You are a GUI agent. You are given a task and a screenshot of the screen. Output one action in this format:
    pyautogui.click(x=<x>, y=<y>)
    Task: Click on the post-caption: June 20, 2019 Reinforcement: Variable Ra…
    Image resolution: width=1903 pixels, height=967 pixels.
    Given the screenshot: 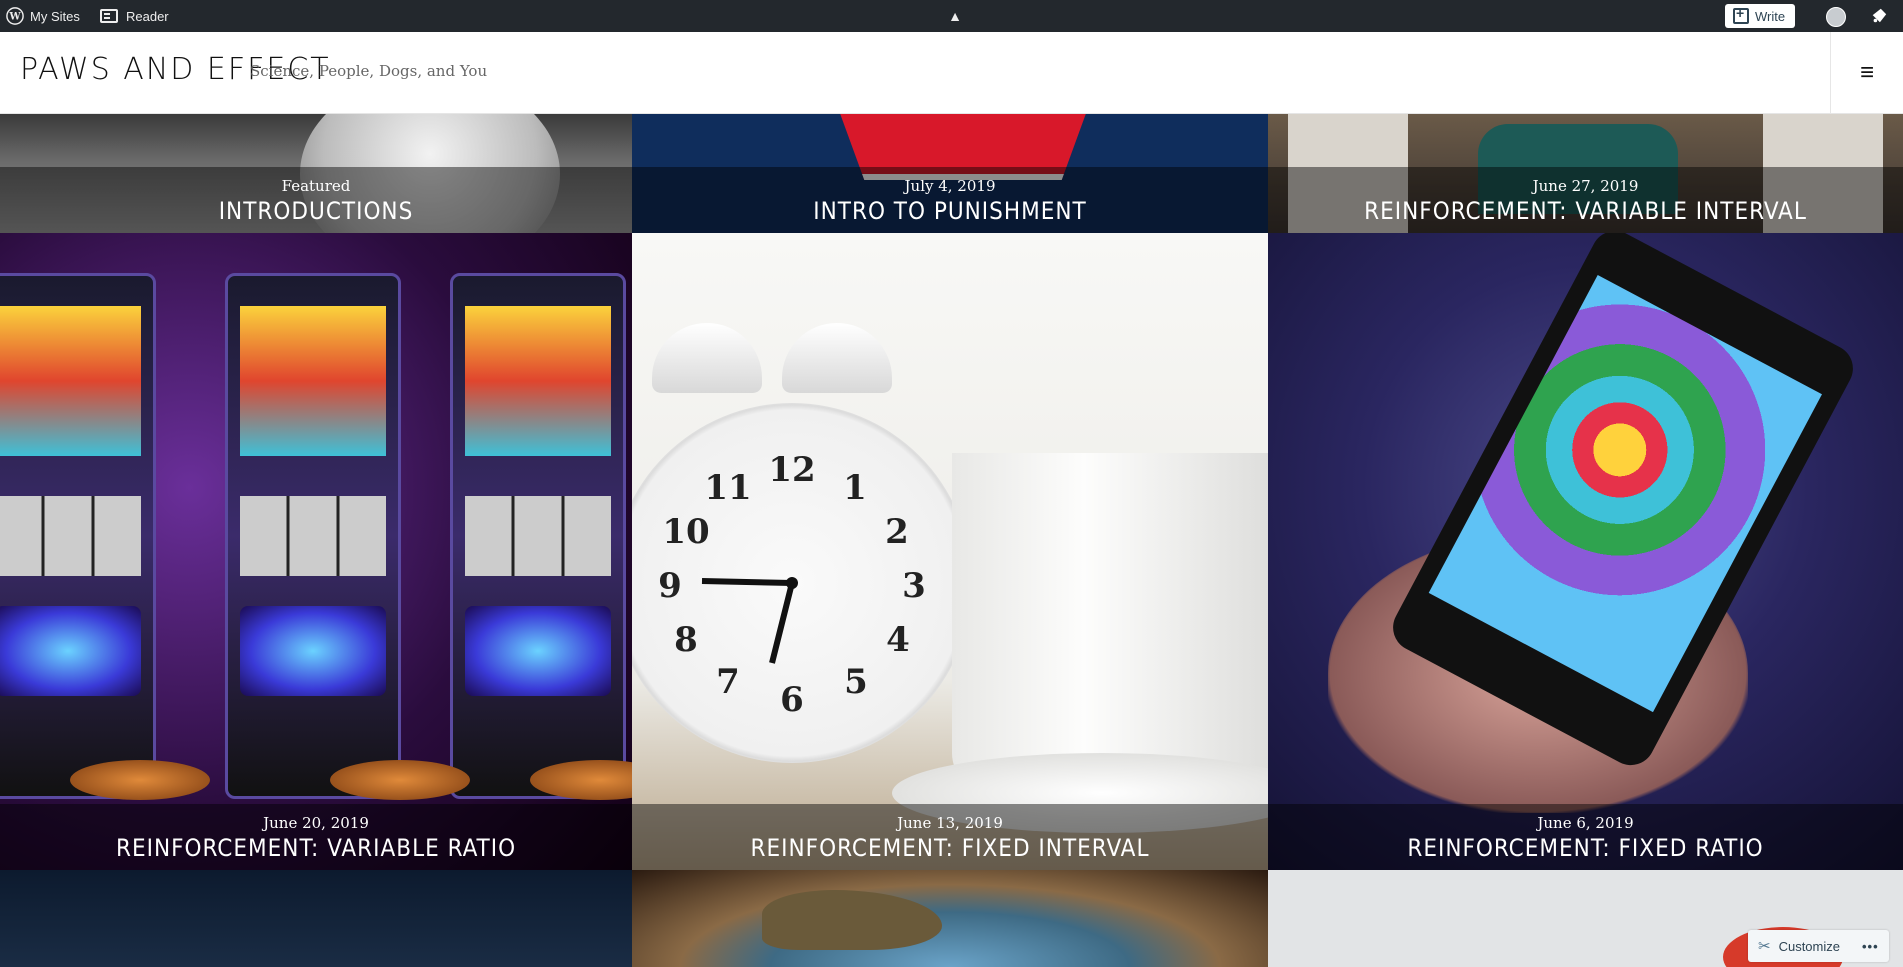 What is the action you would take?
    pyautogui.click(x=316, y=837)
    